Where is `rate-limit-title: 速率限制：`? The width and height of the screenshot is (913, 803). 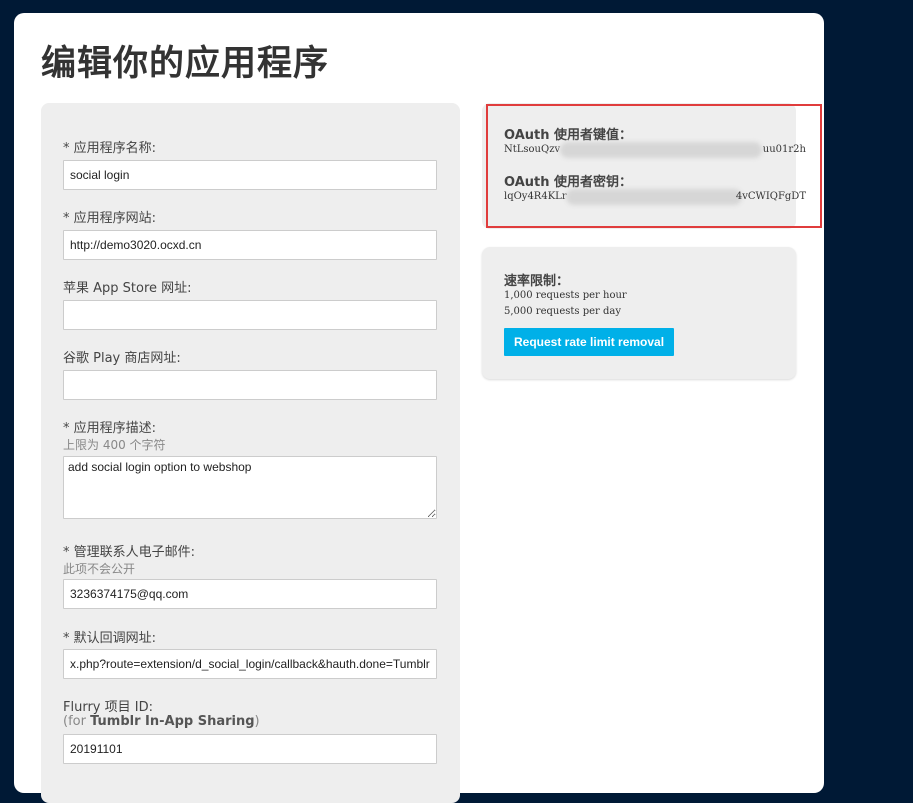 rate-limit-title: 速率限制： is located at coordinates (537, 281).